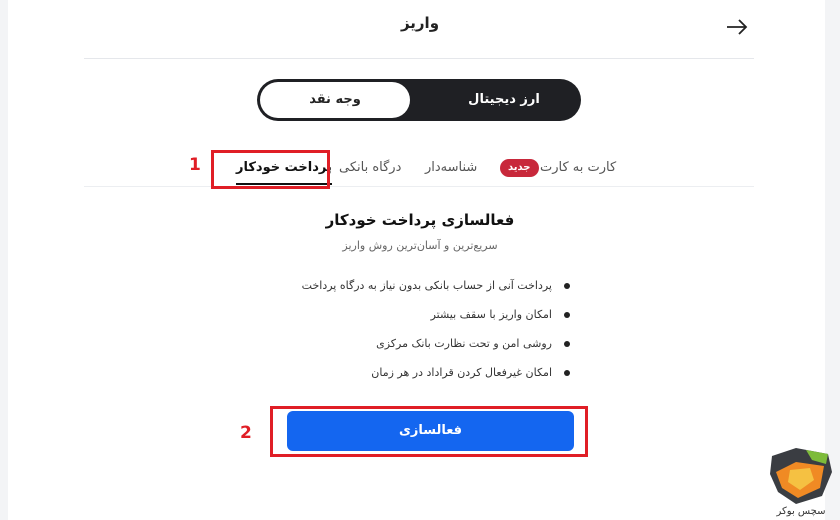 Image resolution: width=840 pixels, height=520 pixels. Describe the element at coordinates (801, 476) in the screenshot. I see `fox-logo-icon` at that location.